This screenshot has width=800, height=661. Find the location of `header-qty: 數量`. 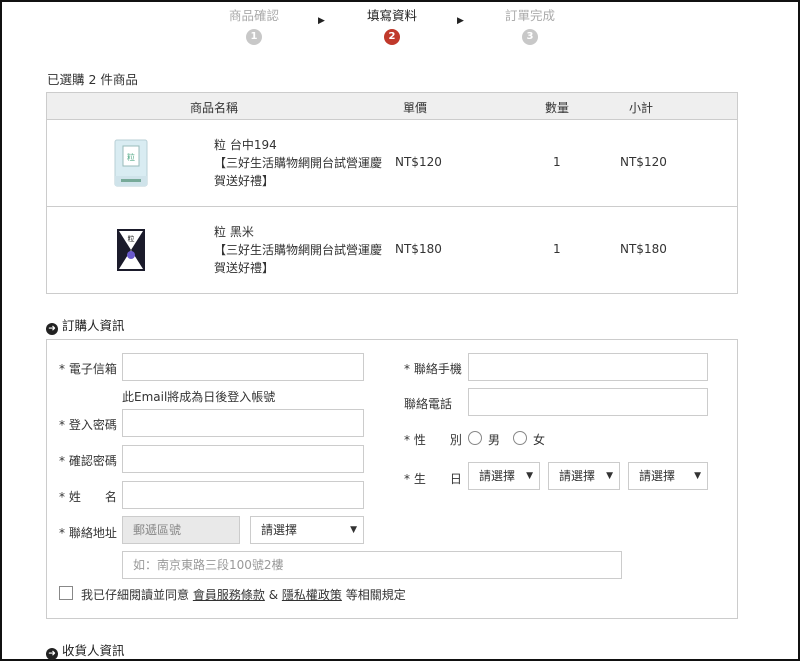

header-qty: 數量 is located at coordinates (557, 108).